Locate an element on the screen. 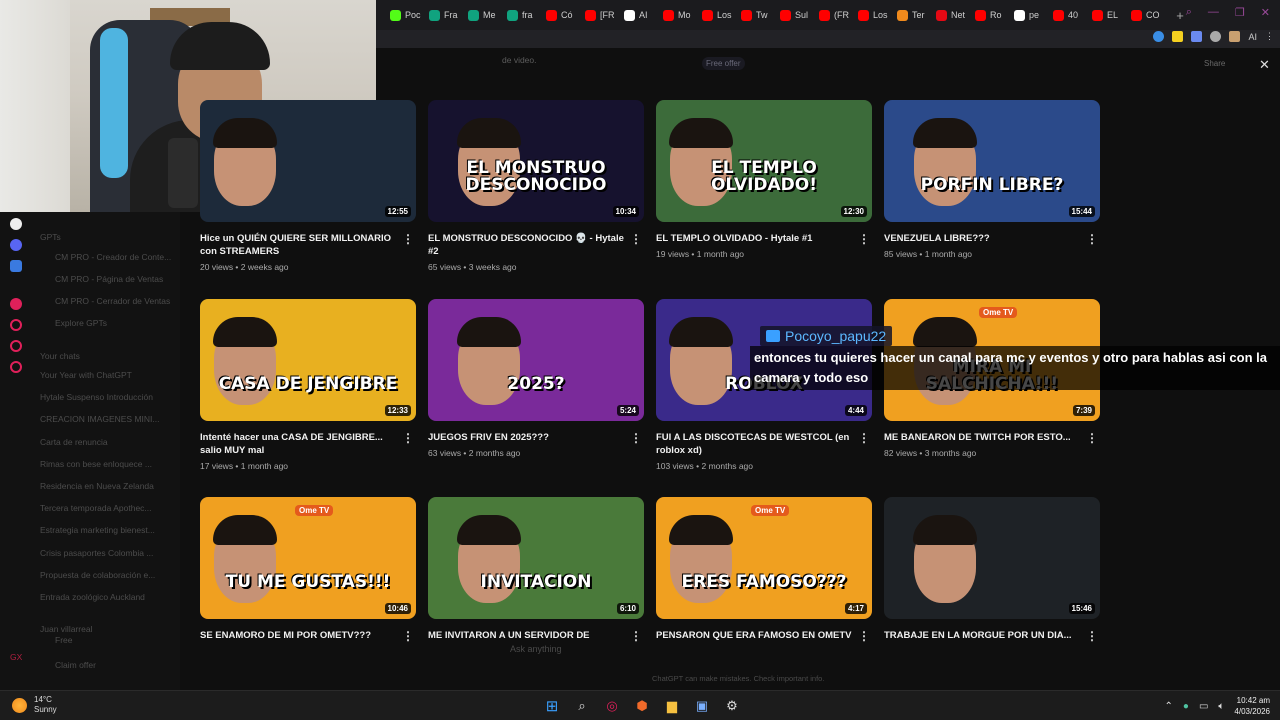 The height and width of the screenshot is (720, 1280). close-icon: ✕ is located at coordinates (1264, 65).